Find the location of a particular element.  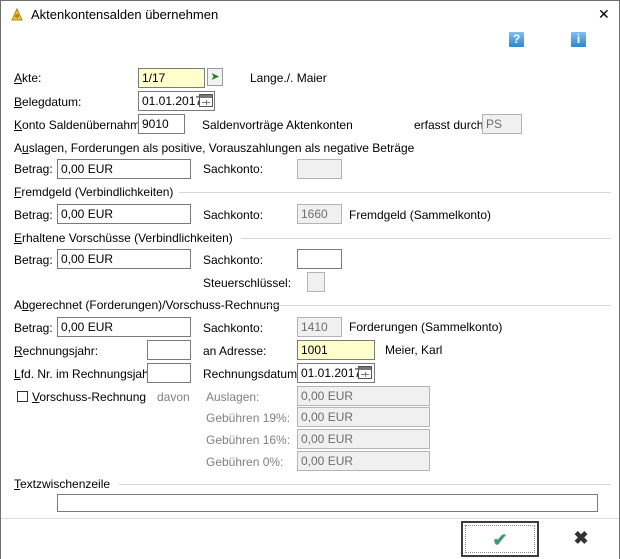

info-icon: i is located at coordinates (578, 39).